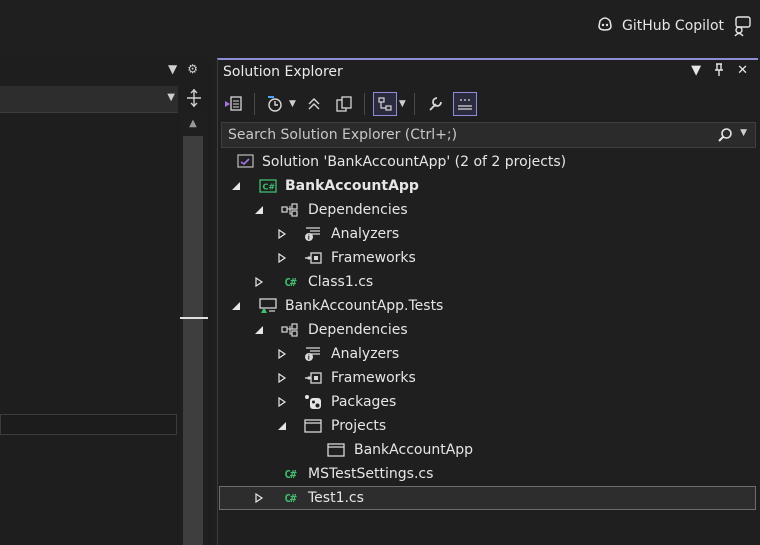  I want to click on tree-item-class1: C# Class1.cs, so click(487, 282).